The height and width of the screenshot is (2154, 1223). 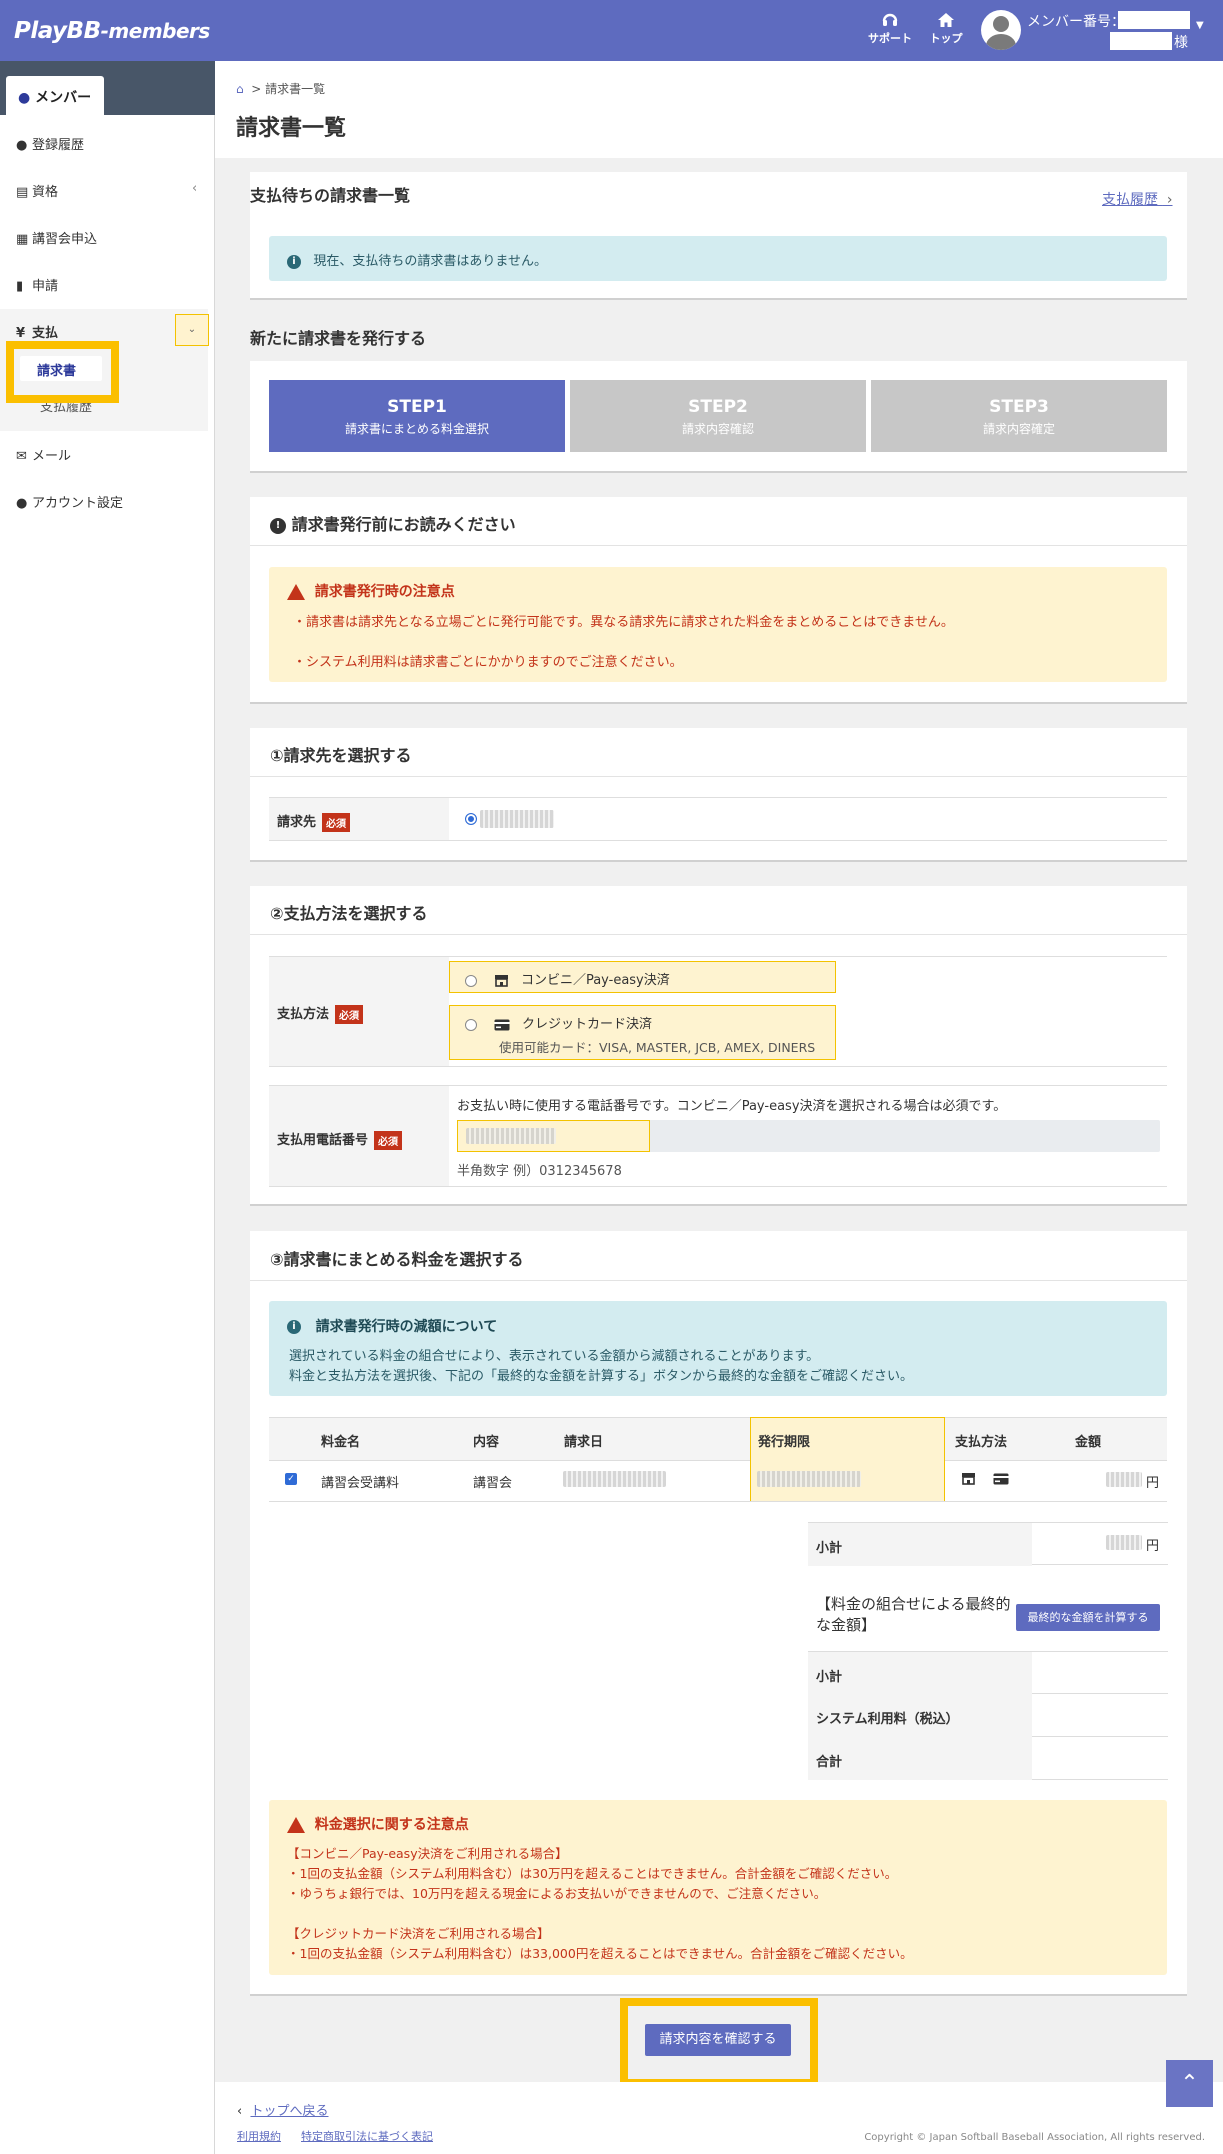 I want to click on system-fee-row: システム利用料（税込）, so click(x=988, y=1715).